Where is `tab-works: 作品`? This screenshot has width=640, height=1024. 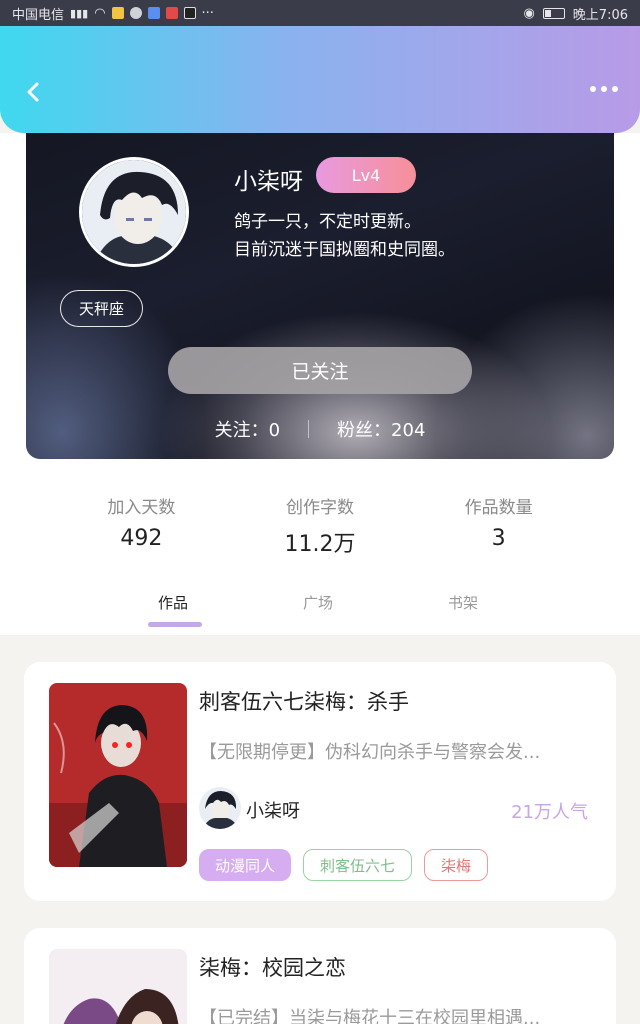
tab-works: 作品 is located at coordinates (173, 602).